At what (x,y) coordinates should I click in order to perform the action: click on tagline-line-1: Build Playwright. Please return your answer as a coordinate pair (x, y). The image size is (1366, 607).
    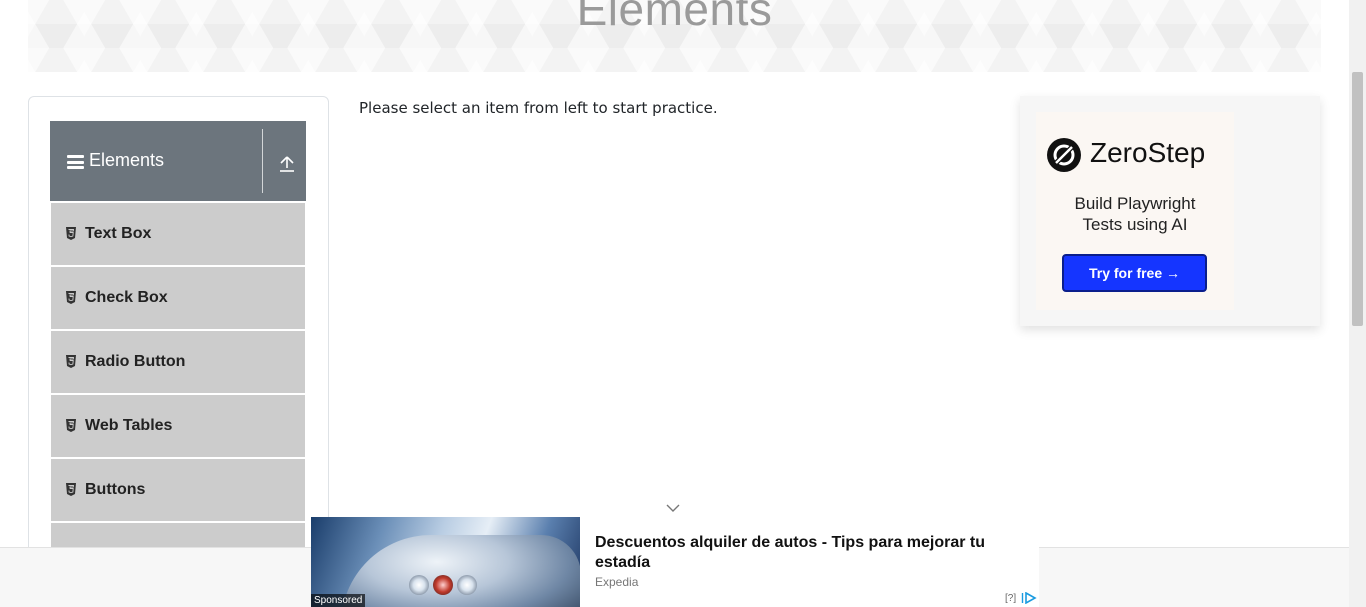
    Looking at the image, I should click on (1135, 203).